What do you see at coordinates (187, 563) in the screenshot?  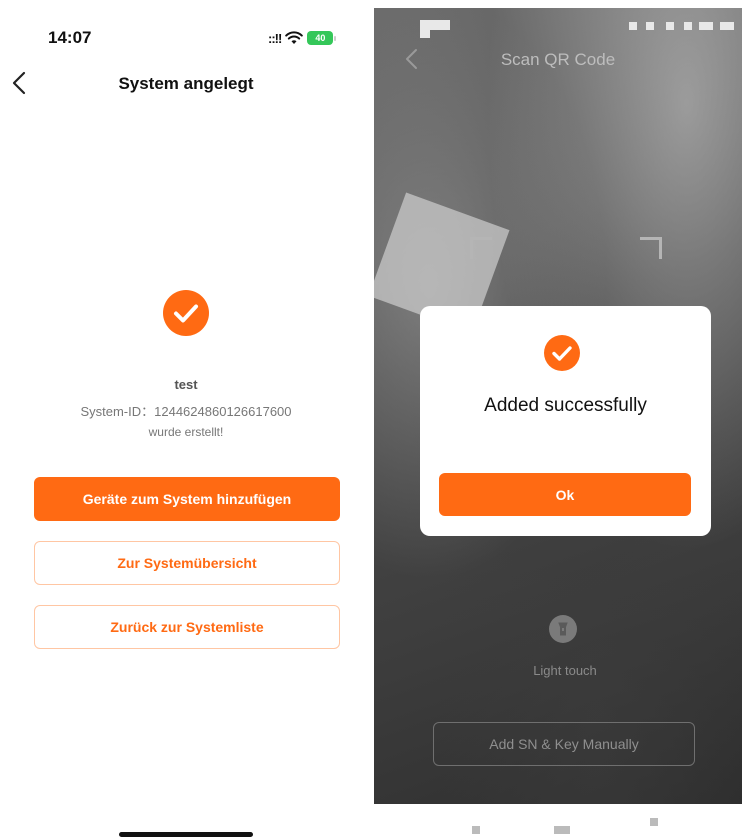 I see `system-overview-button: Zur Systemübersicht` at bounding box center [187, 563].